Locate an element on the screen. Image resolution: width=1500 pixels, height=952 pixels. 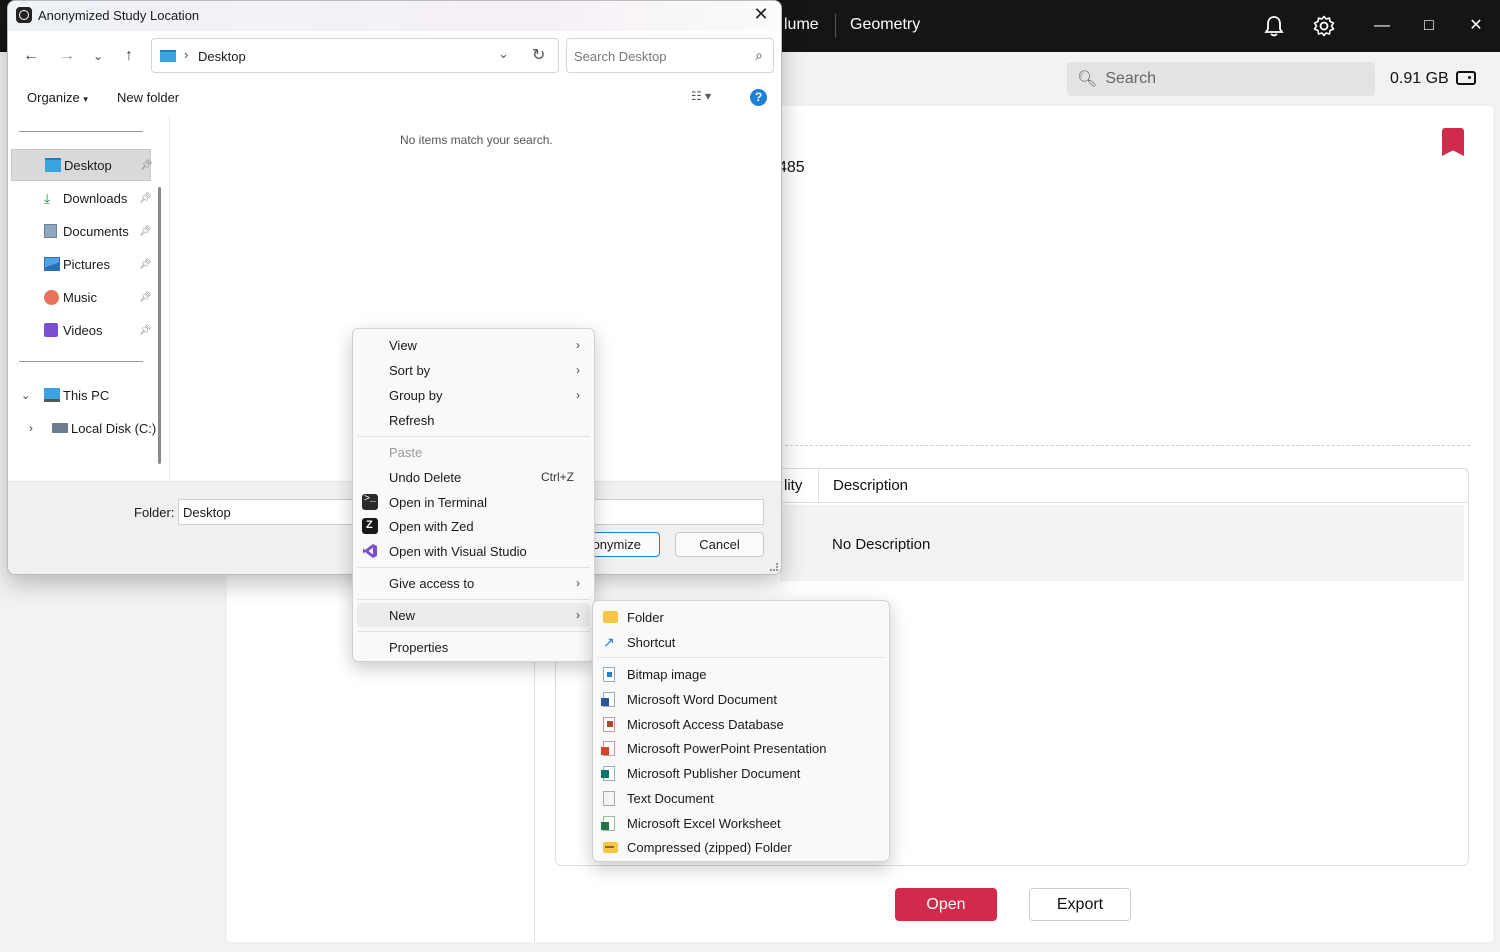
excel-worksheet-icon is located at coordinates (608, 823).